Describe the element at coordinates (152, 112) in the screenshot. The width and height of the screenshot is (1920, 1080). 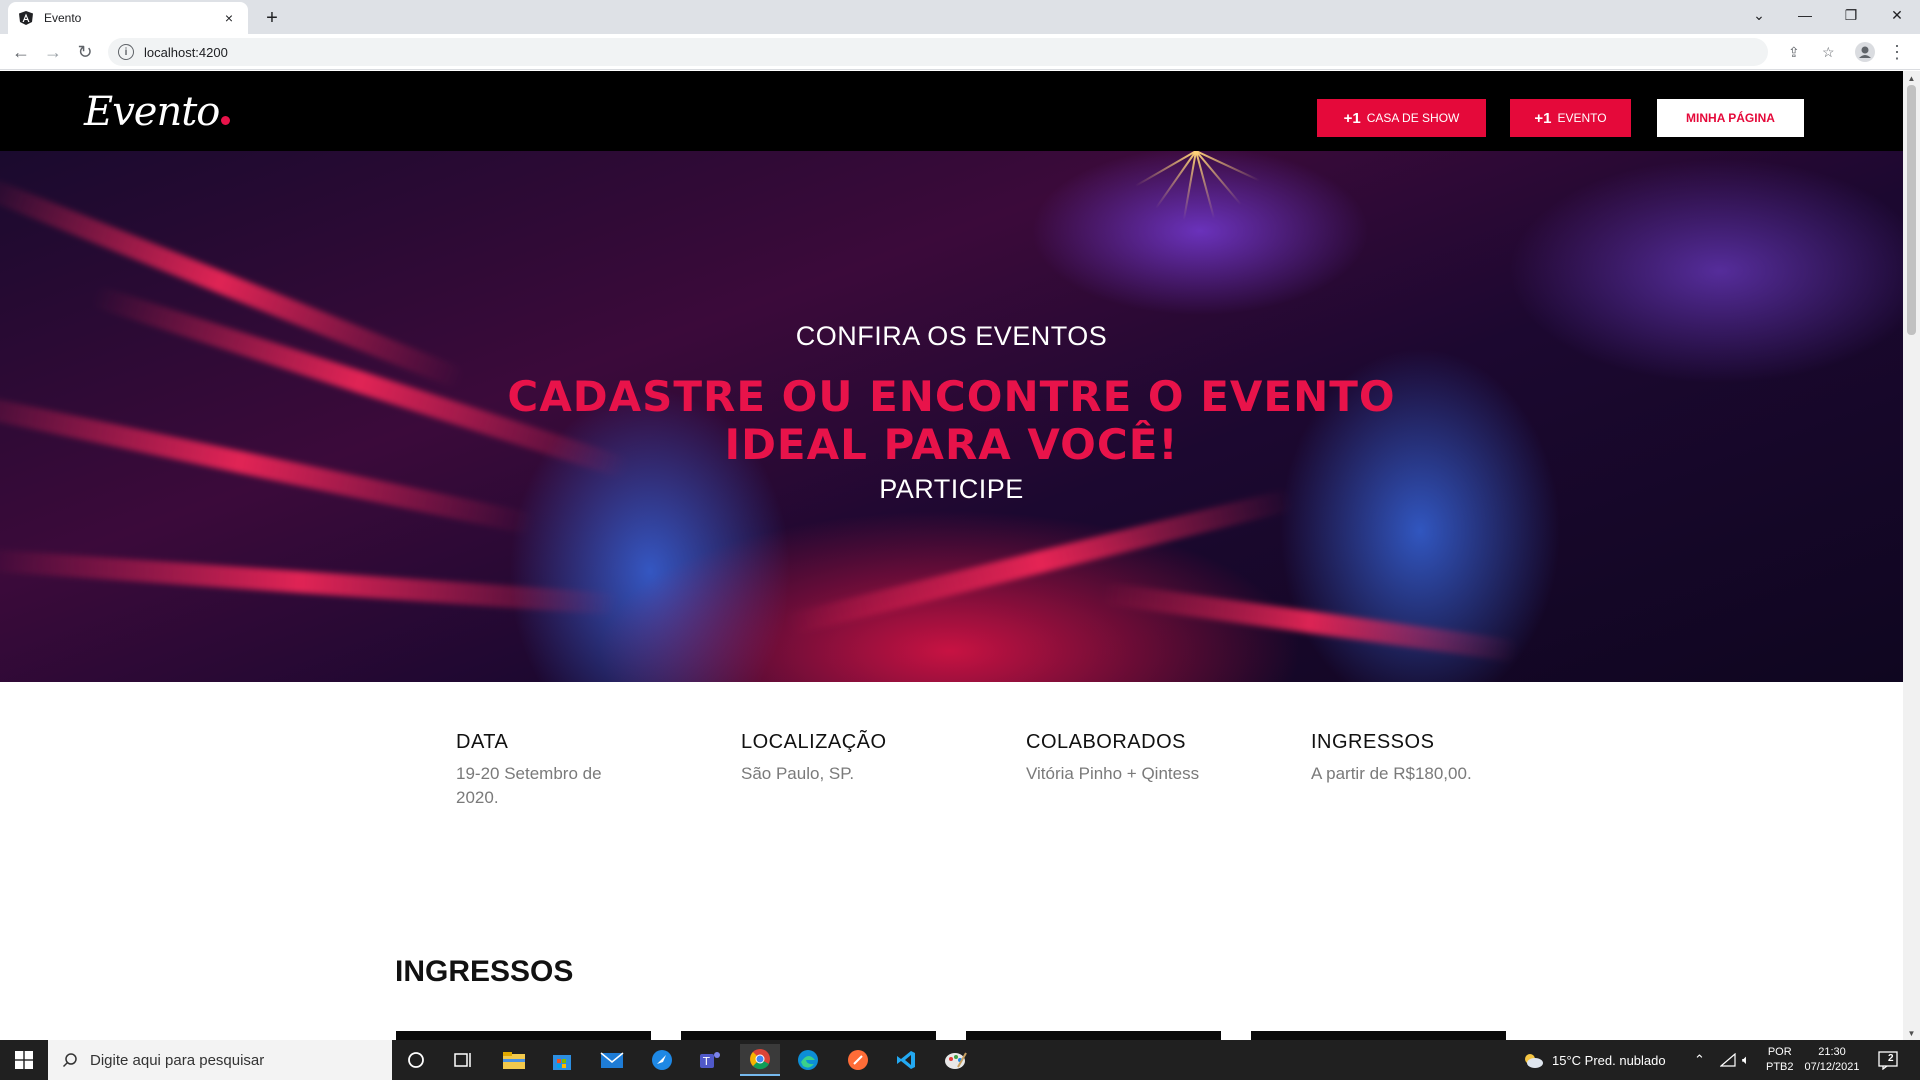
I see `logo-text: Evento` at that location.